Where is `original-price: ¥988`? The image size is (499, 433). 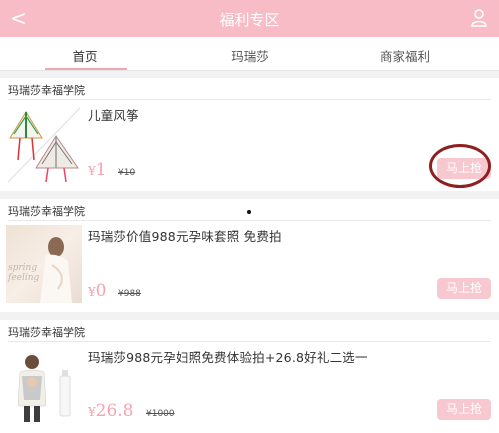 original-price: ¥988 is located at coordinates (129, 294).